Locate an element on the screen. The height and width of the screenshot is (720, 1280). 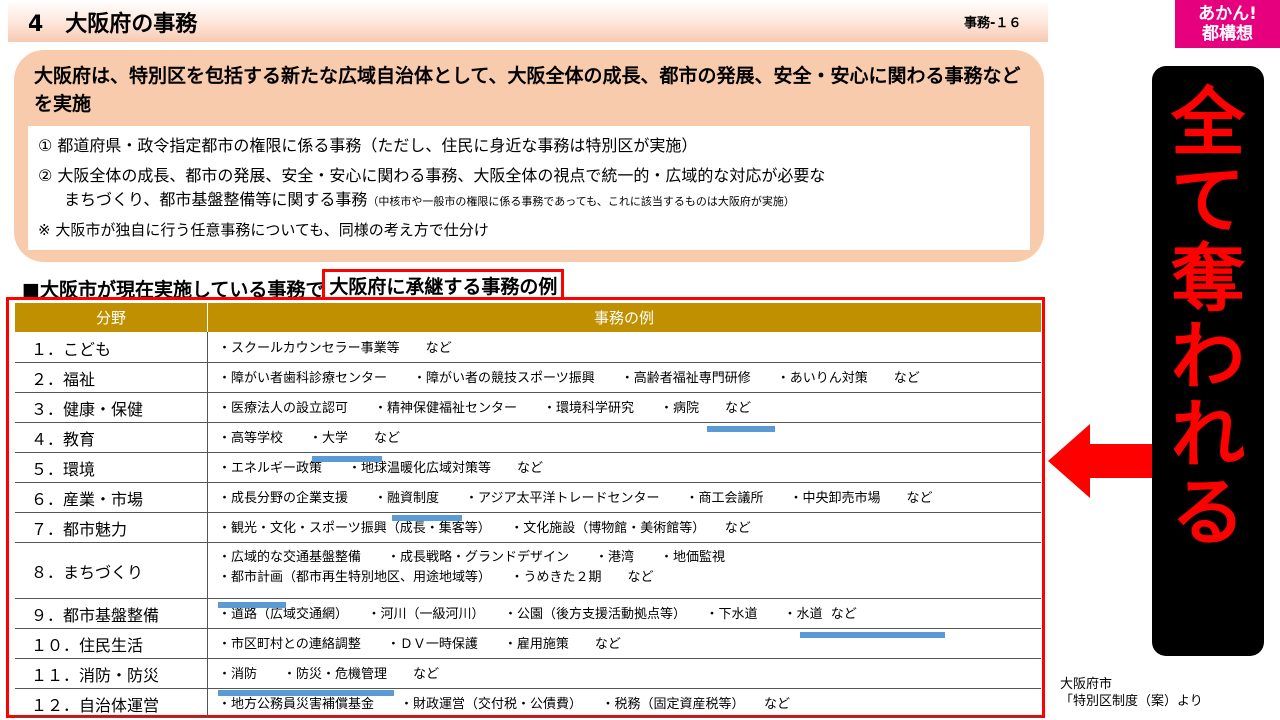
badge-line-1: あかん! is located at coordinates (1227, 14).